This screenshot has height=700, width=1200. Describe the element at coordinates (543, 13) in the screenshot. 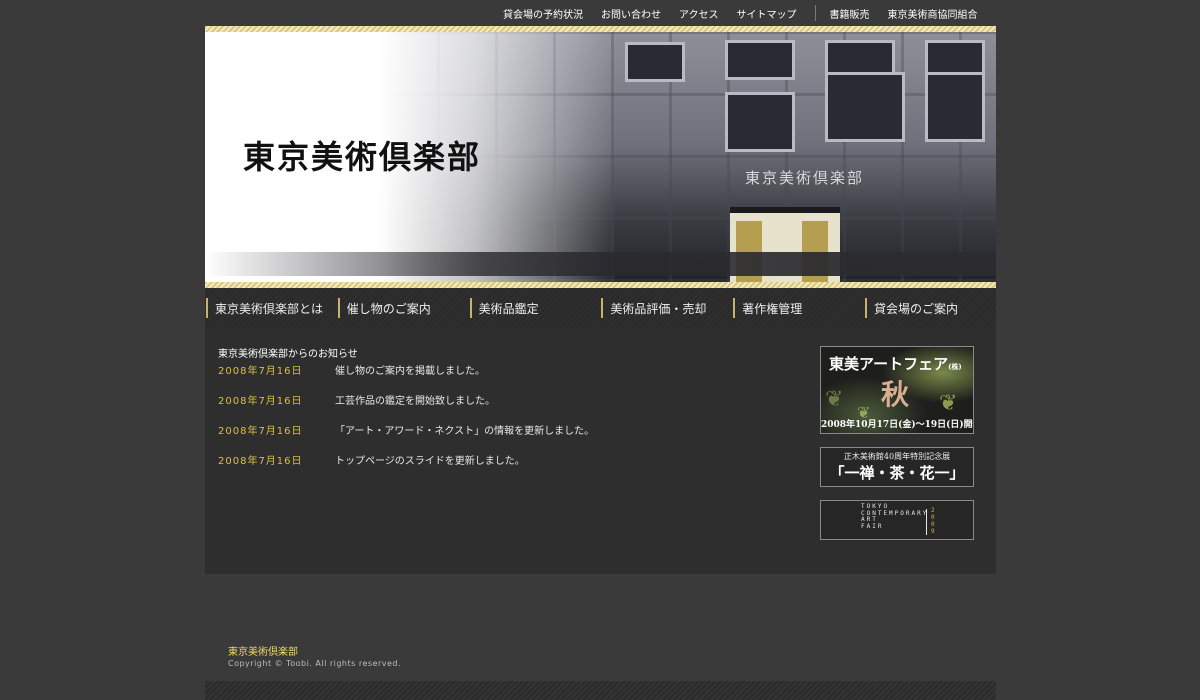

I see `top-nav-reservation-status: 貸会場の予約状況` at that location.